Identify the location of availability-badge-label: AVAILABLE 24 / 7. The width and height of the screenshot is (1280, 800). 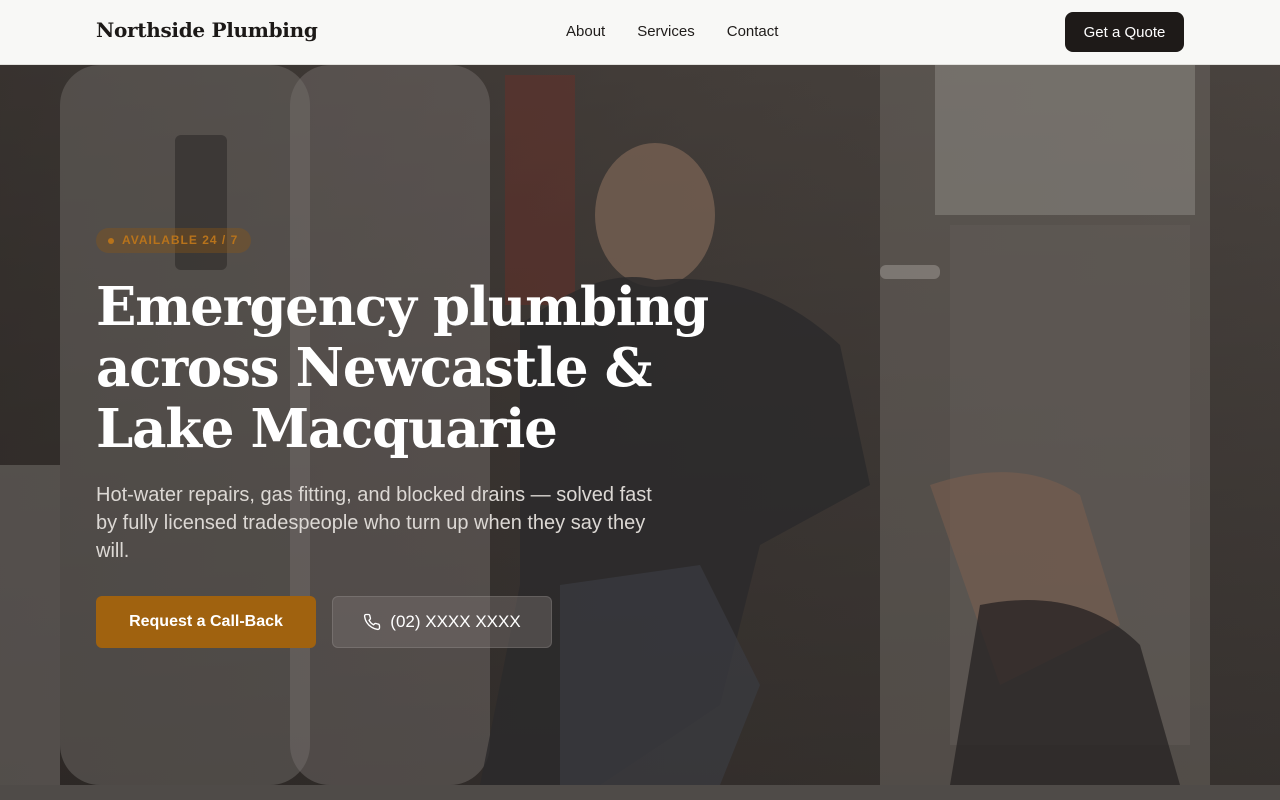
(180, 240).